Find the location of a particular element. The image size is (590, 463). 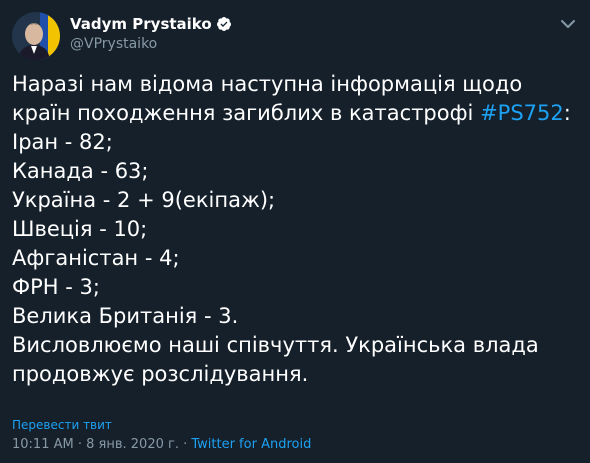

translate-link: Перевести твит is located at coordinates (62, 425).